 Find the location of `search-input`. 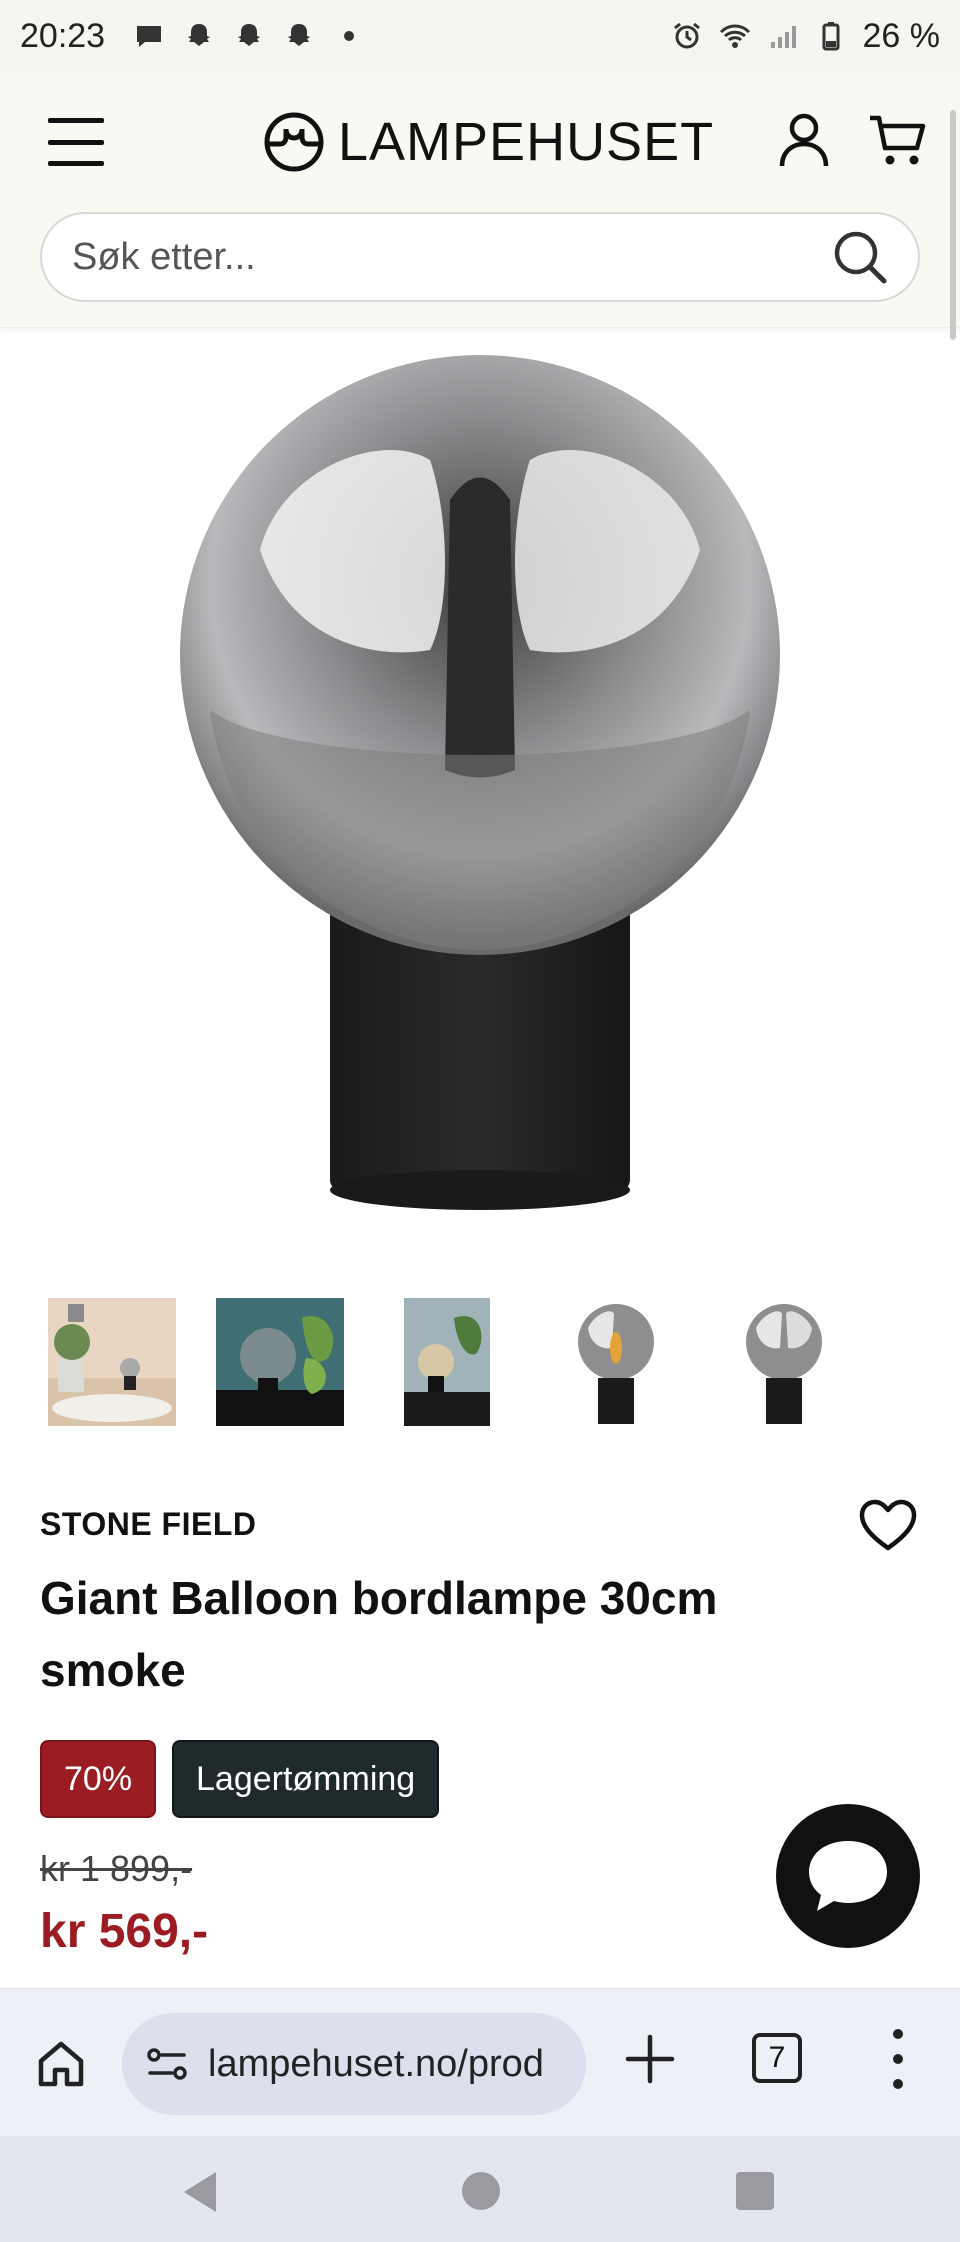

search-input is located at coordinates (452, 257).